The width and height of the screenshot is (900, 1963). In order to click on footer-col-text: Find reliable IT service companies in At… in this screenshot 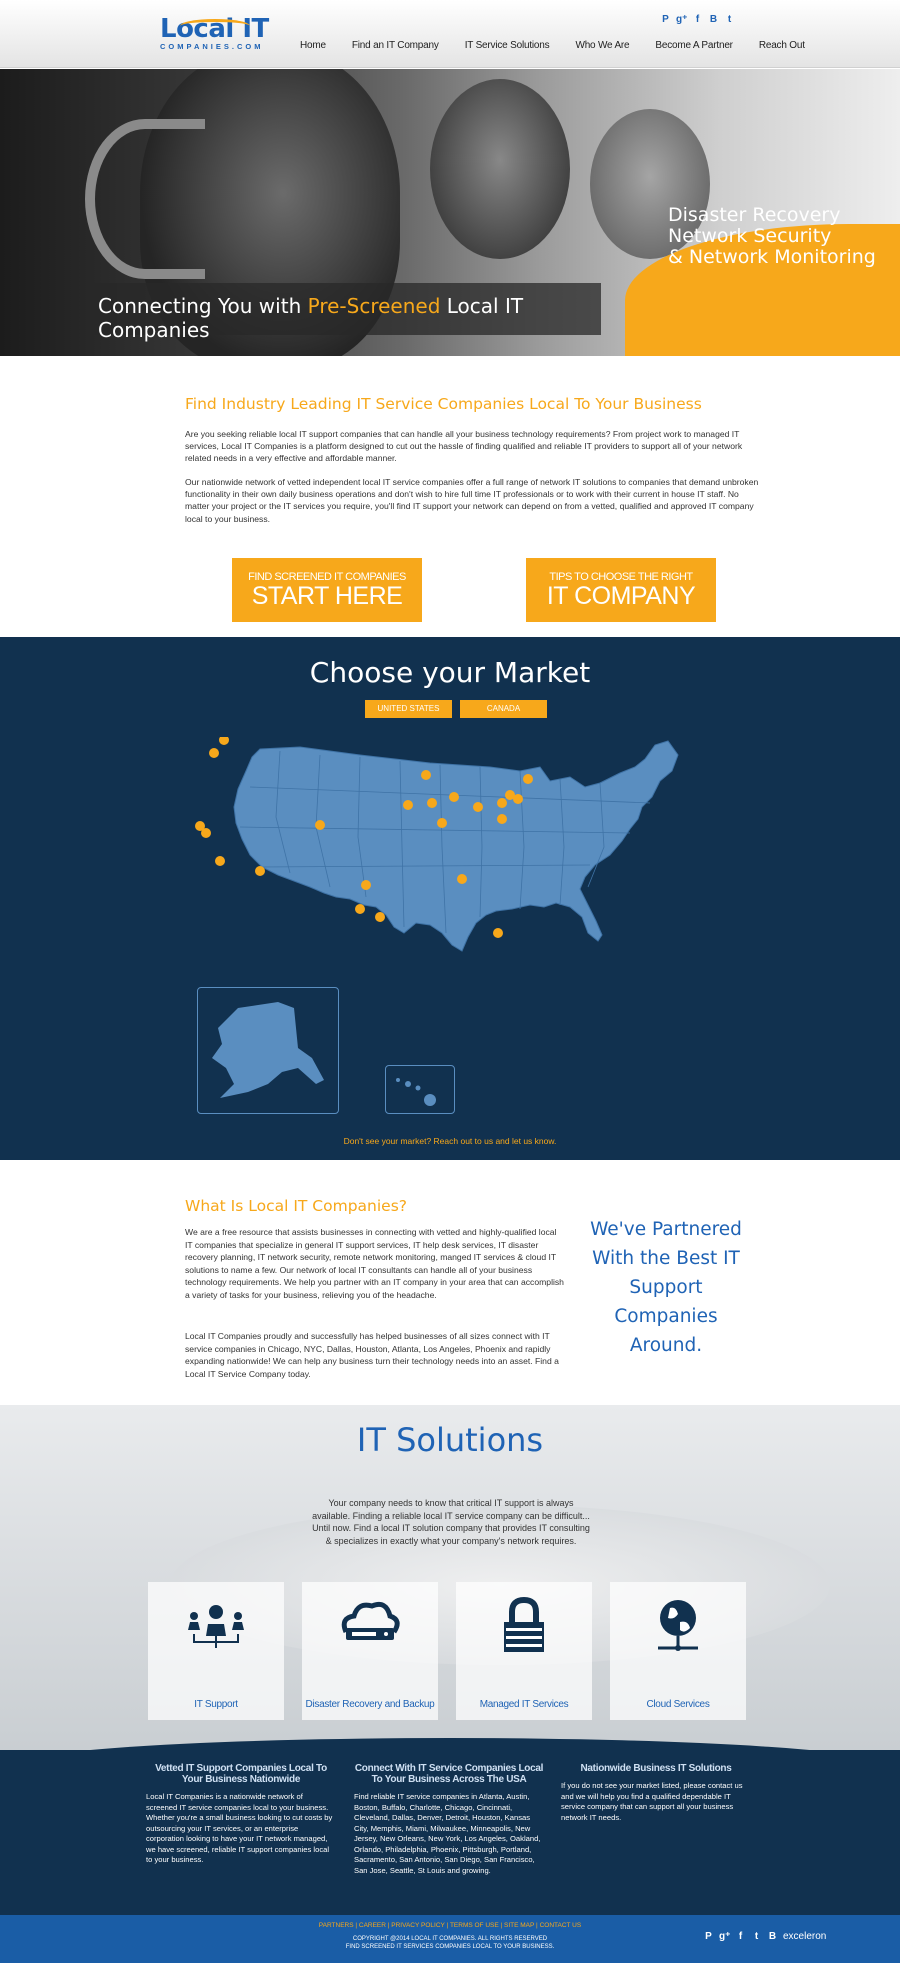, I will do `click(447, 1833)`.